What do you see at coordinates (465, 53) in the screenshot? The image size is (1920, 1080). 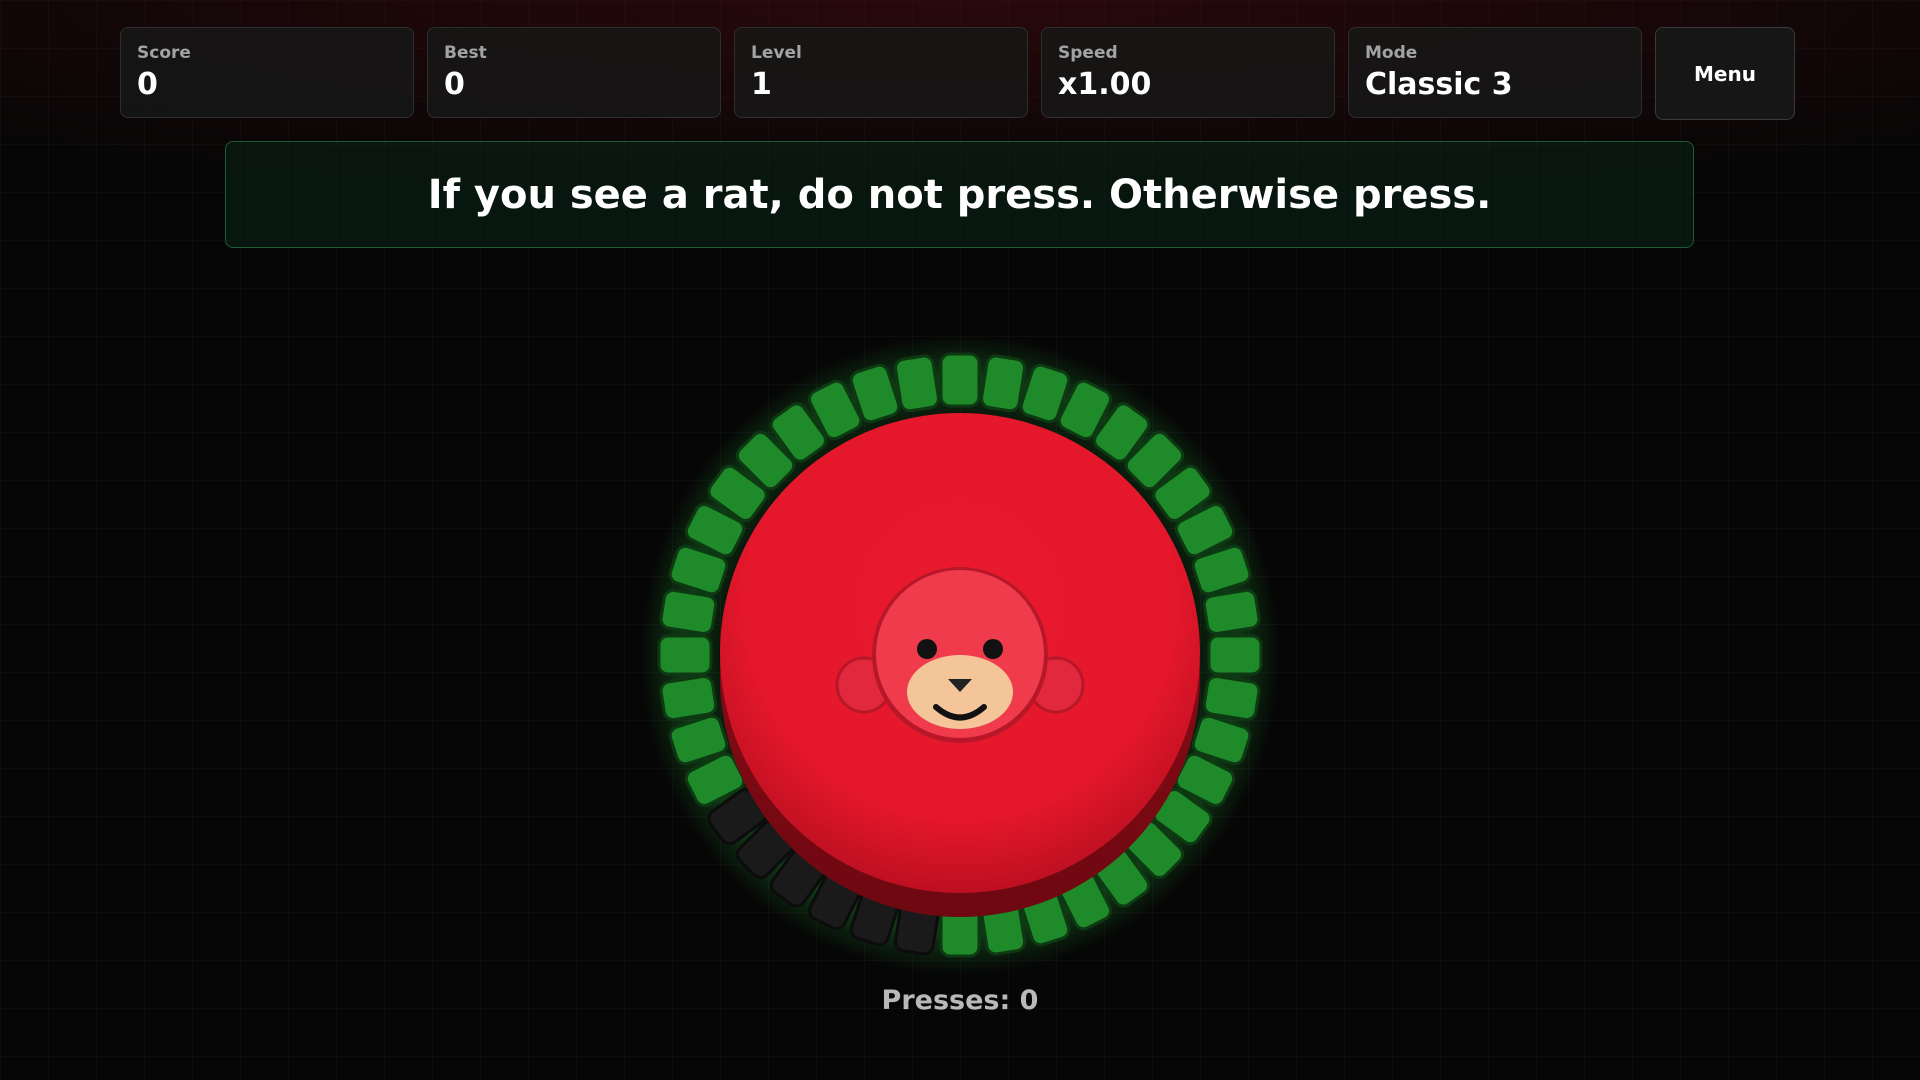 I see `best-label: Best` at bounding box center [465, 53].